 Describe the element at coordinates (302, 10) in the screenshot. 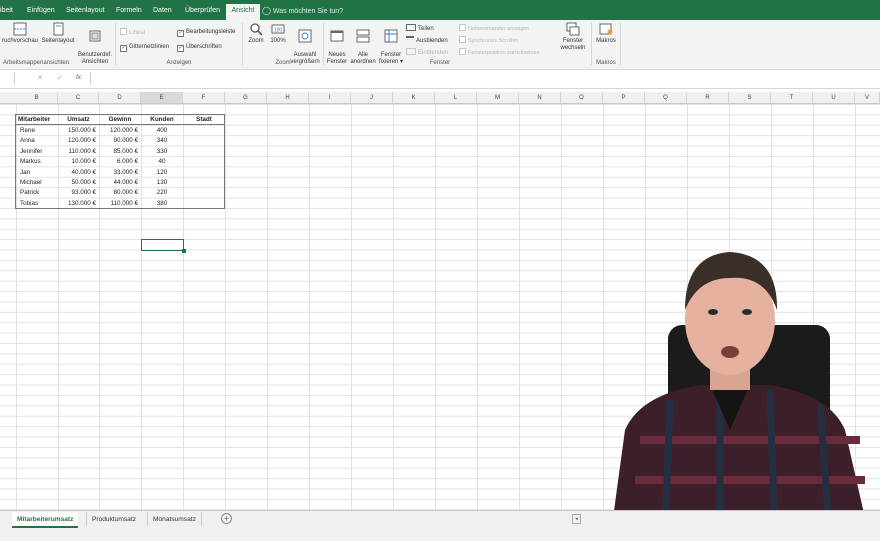

I see `tell-me-box: ◯ Was möchten Sie tun?` at that location.